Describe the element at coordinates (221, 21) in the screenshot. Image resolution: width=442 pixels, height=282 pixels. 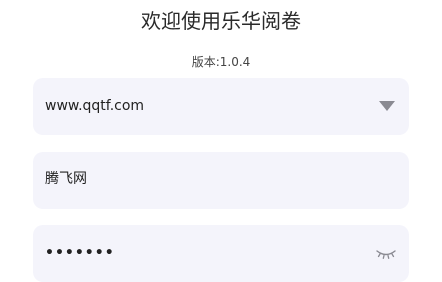
I see `app-title: 欢迎使用乐华阅卷` at that location.